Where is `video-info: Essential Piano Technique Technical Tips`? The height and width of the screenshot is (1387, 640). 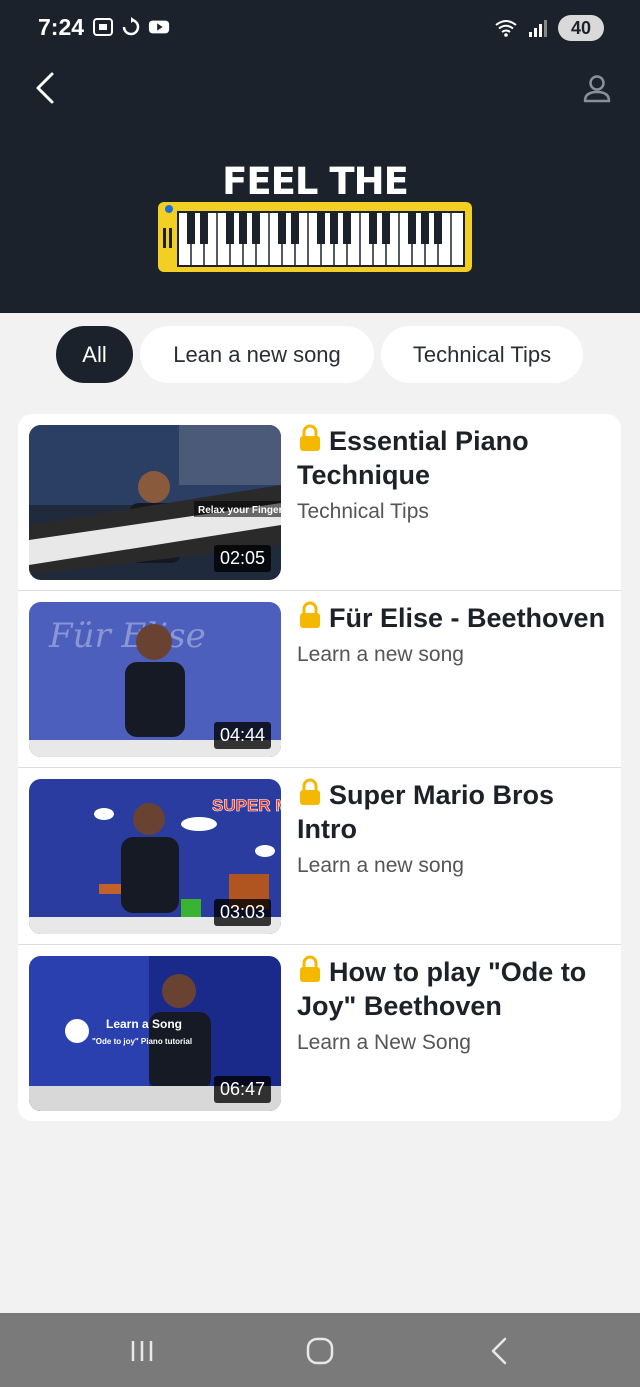
video-info: Essential Piano Technique Technical Tips is located at coordinates (452, 474).